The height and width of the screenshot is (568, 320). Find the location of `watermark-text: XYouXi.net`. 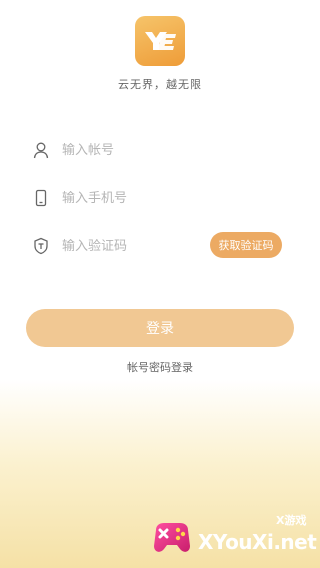

watermark-text: XYouXi.net is located at coordinates (257, 542).